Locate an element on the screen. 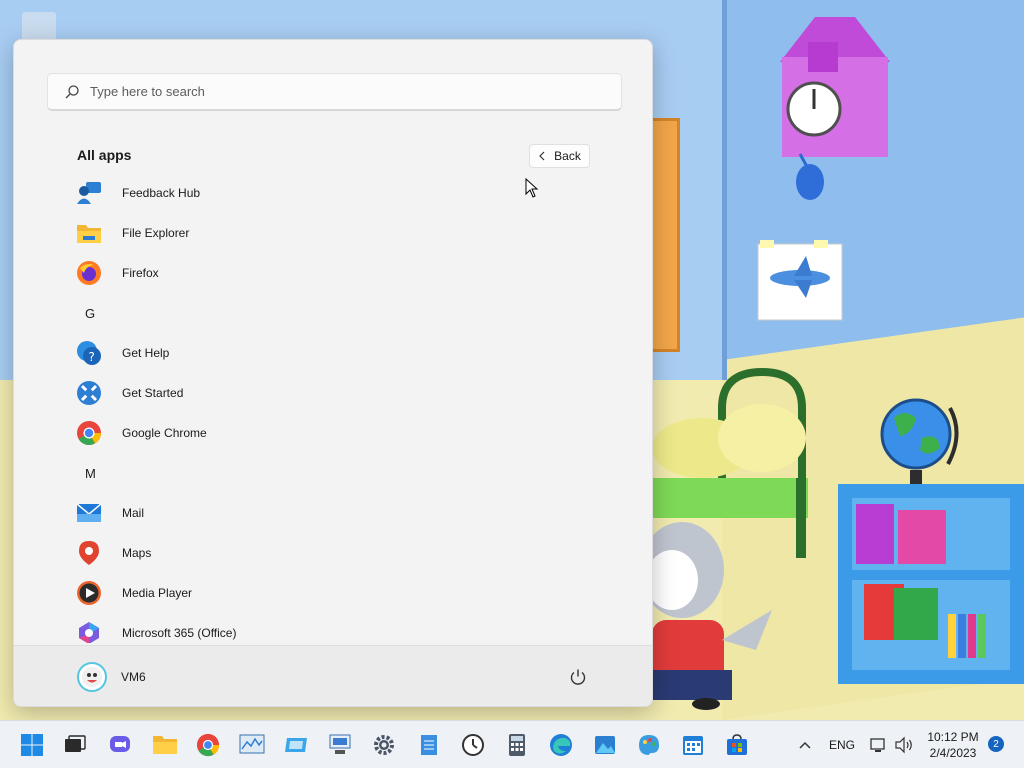  chrome-icon is located at coordinates (208, 745).